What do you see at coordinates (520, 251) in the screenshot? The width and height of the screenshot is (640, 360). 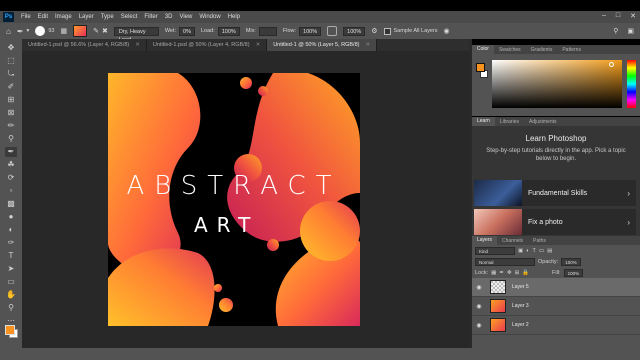 I see `filter-pixel-icon: ▣` at bounding box center [520, 251].